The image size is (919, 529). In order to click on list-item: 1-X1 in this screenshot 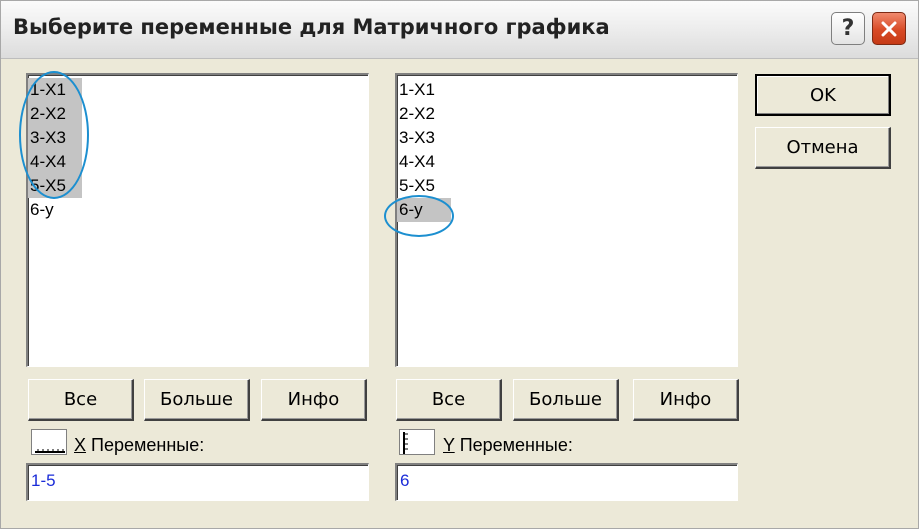, I will do `click(424, 90)`.